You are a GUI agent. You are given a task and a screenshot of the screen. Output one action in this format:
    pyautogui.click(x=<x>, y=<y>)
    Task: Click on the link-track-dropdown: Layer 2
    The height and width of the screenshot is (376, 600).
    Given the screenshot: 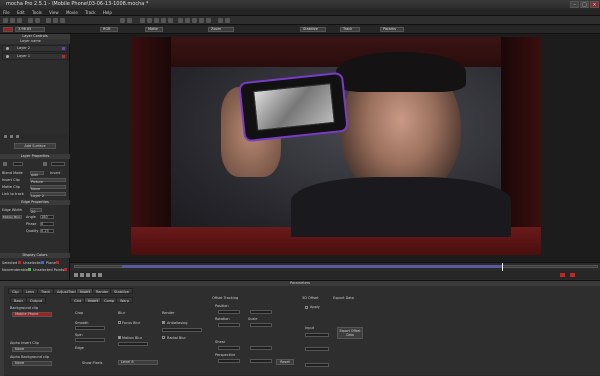 What is the action you would take?
    pyautogui.click(x=48, y=195)
    